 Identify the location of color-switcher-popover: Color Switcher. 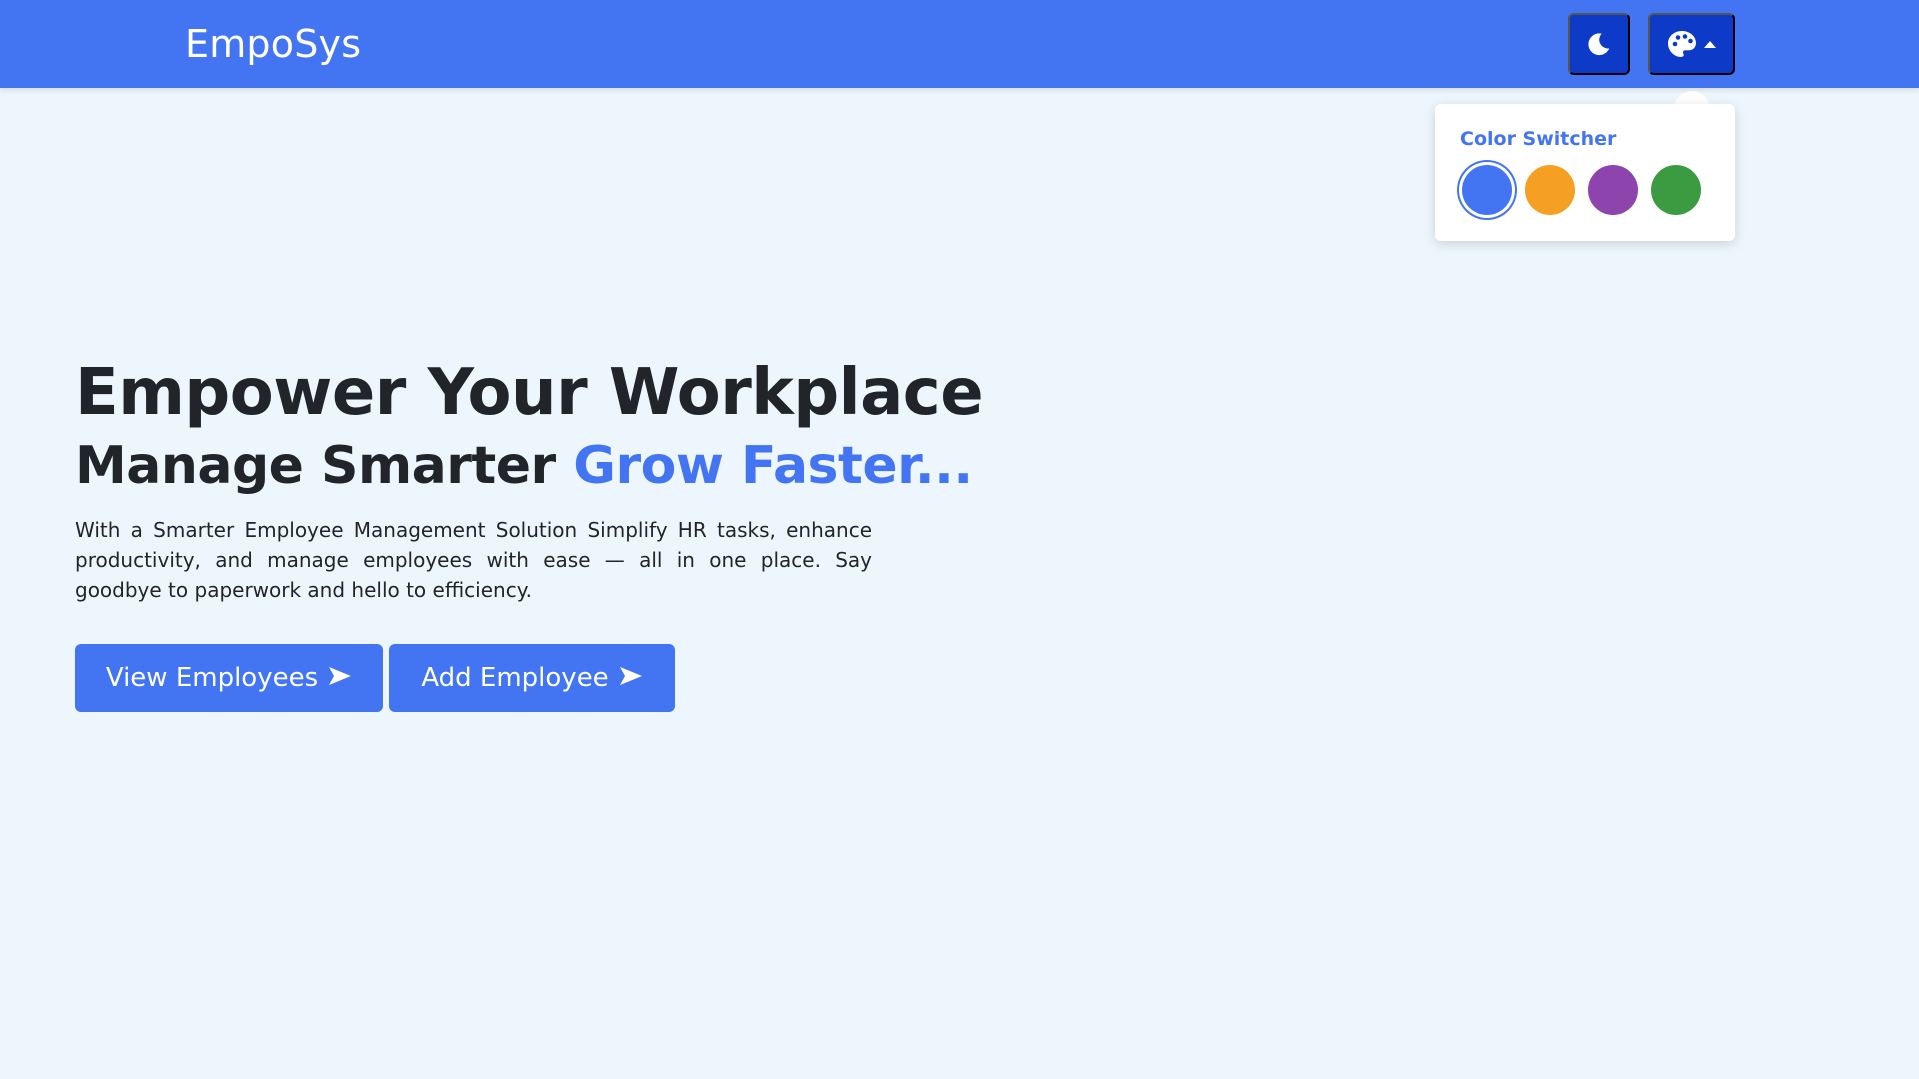
(1585, 172).